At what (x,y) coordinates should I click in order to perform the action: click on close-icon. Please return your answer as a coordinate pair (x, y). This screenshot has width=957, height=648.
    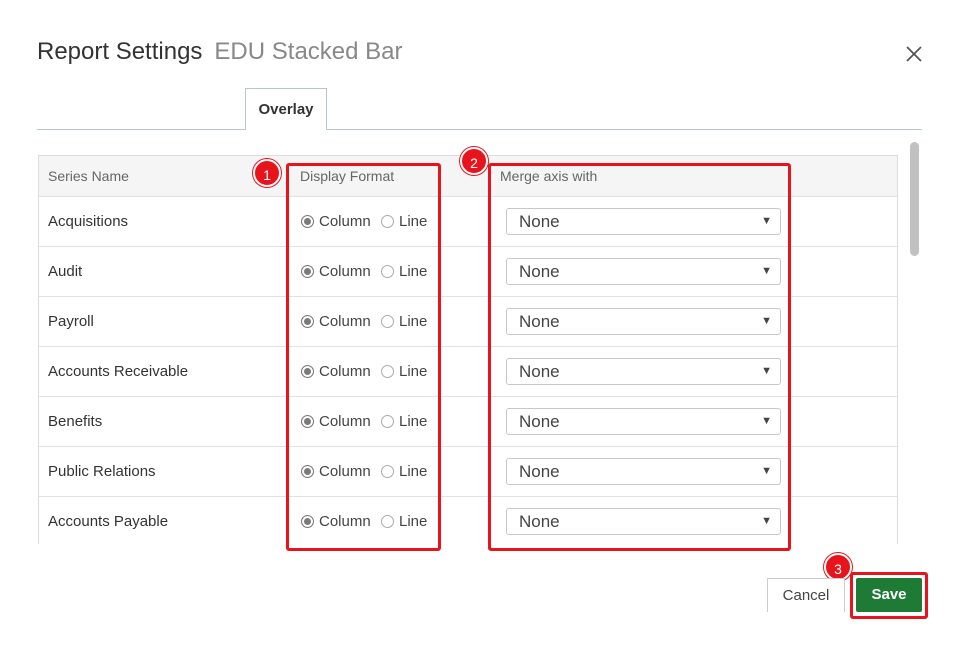
    Looking at the image, I should click on (914, 54).